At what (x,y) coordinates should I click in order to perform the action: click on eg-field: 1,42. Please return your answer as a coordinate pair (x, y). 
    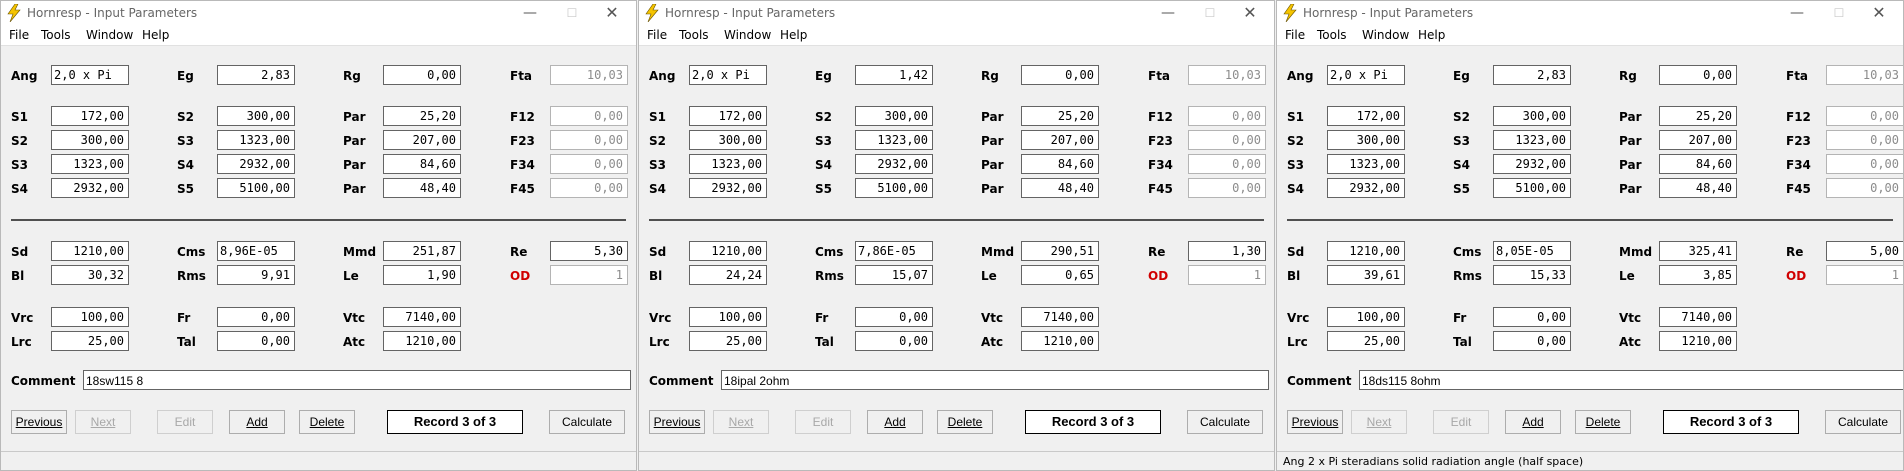
    Looking at the image, I should click on (894, 75).